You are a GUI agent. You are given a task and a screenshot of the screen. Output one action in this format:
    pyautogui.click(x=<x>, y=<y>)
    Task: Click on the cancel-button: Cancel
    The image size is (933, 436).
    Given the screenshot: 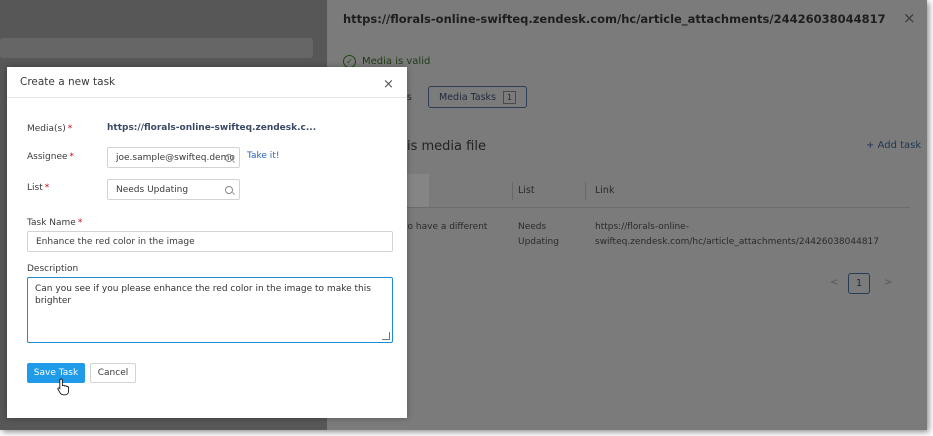 What is the action you would take?
    pyautogui.click(x=113, y=373)
    